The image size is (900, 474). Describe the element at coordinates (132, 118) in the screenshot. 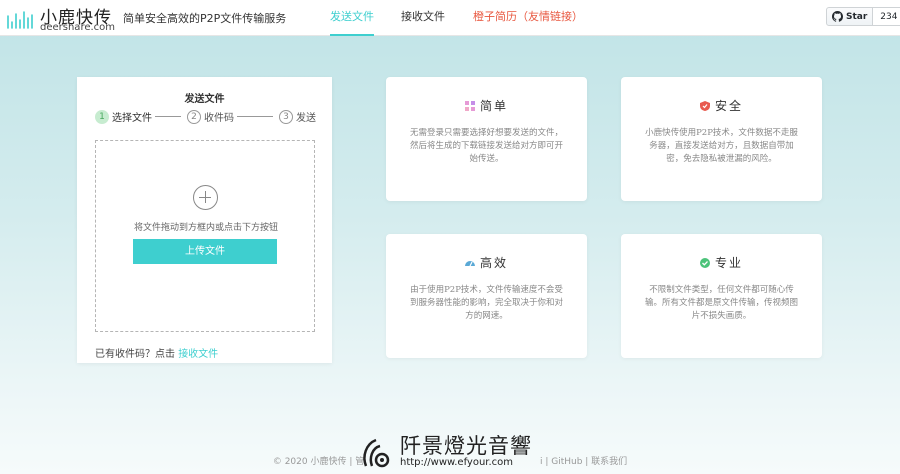

I see `step-label: 选择文件` at that location.